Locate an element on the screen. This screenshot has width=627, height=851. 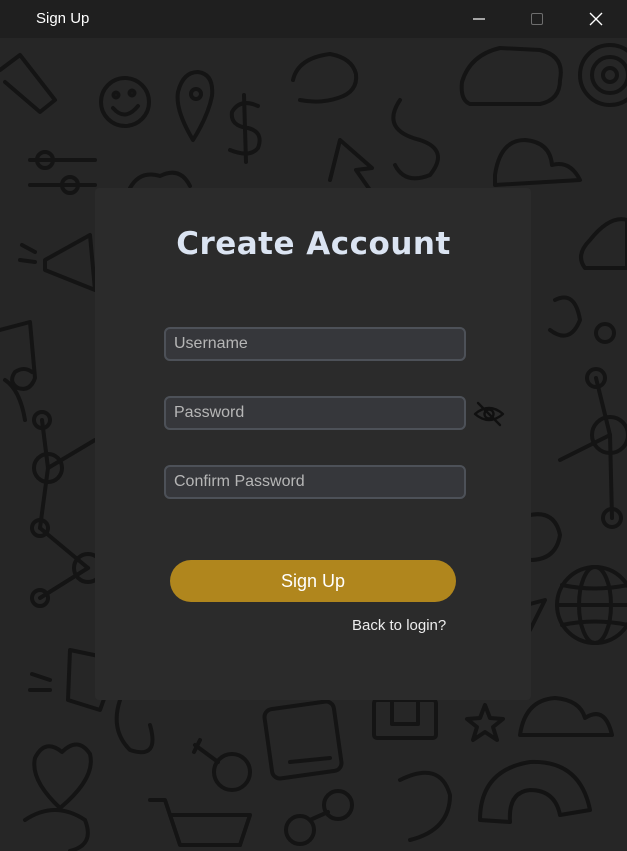
username-input is located at coordinates (315, 344).